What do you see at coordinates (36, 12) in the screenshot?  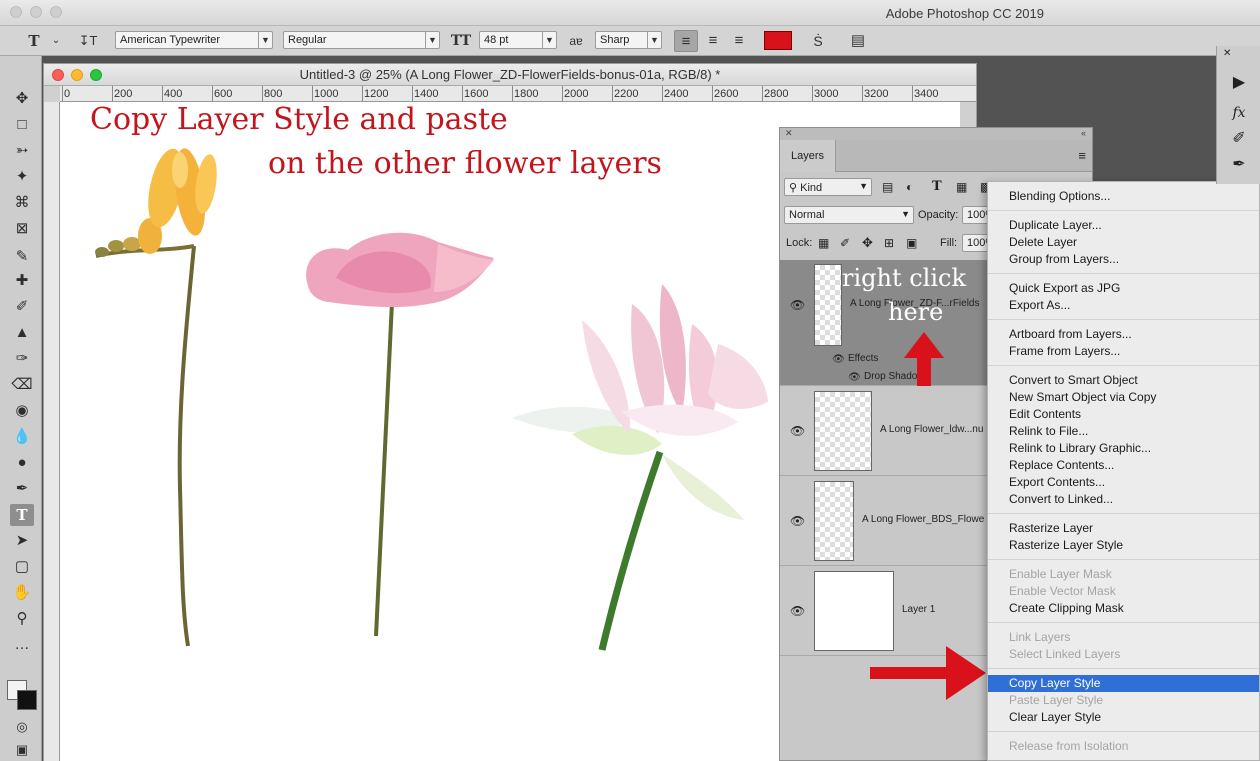 I see `window-minimize-button` at bounding box center [36, 12].